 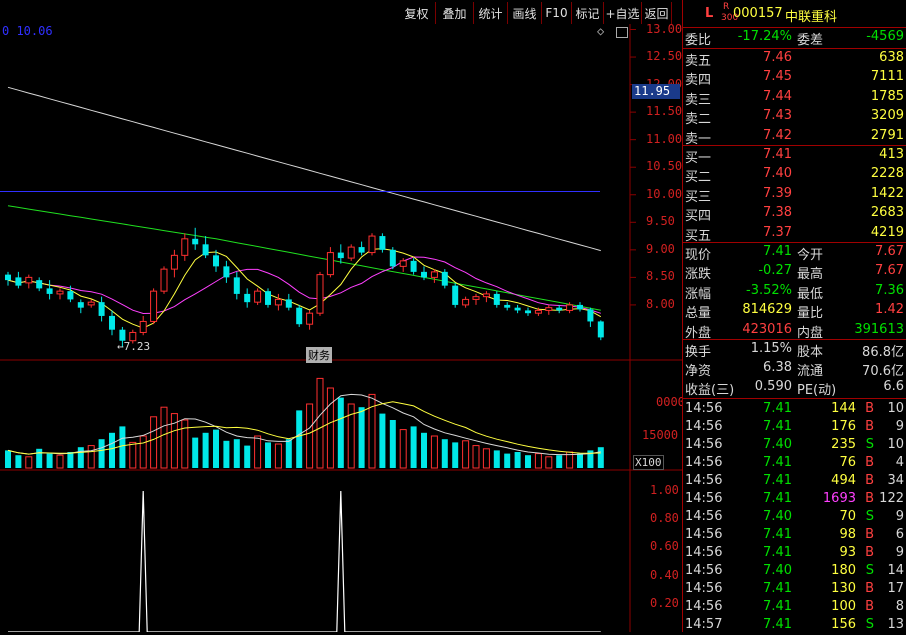 I want to click on toolbar-button-4: F10, so click(x=557, y=13).